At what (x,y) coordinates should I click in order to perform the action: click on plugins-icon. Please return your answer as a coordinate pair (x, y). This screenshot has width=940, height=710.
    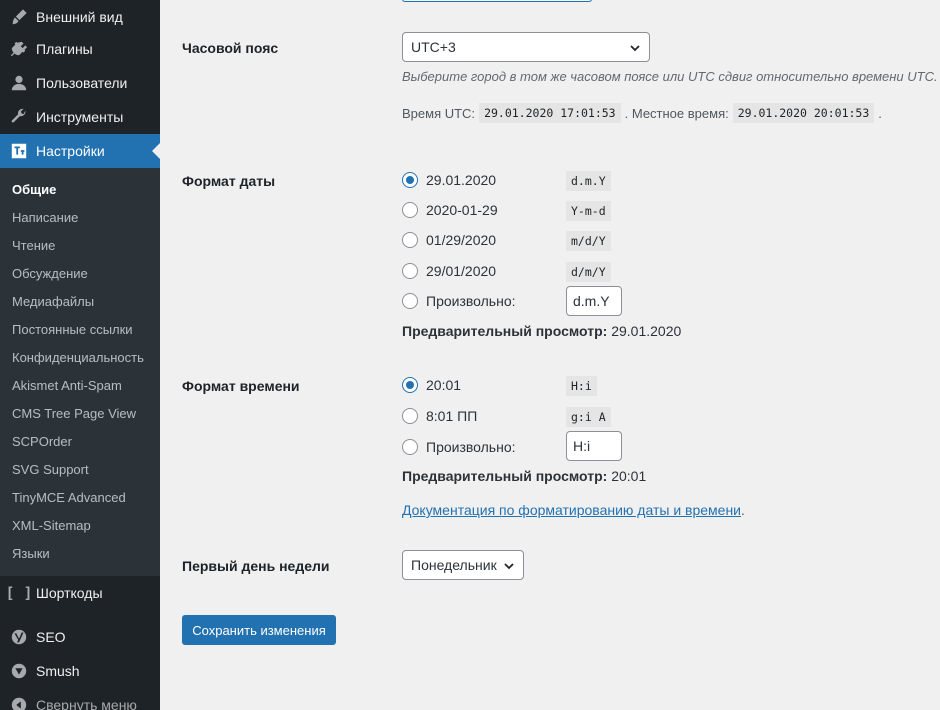
    Looking at the image, I should click on (18, 49).